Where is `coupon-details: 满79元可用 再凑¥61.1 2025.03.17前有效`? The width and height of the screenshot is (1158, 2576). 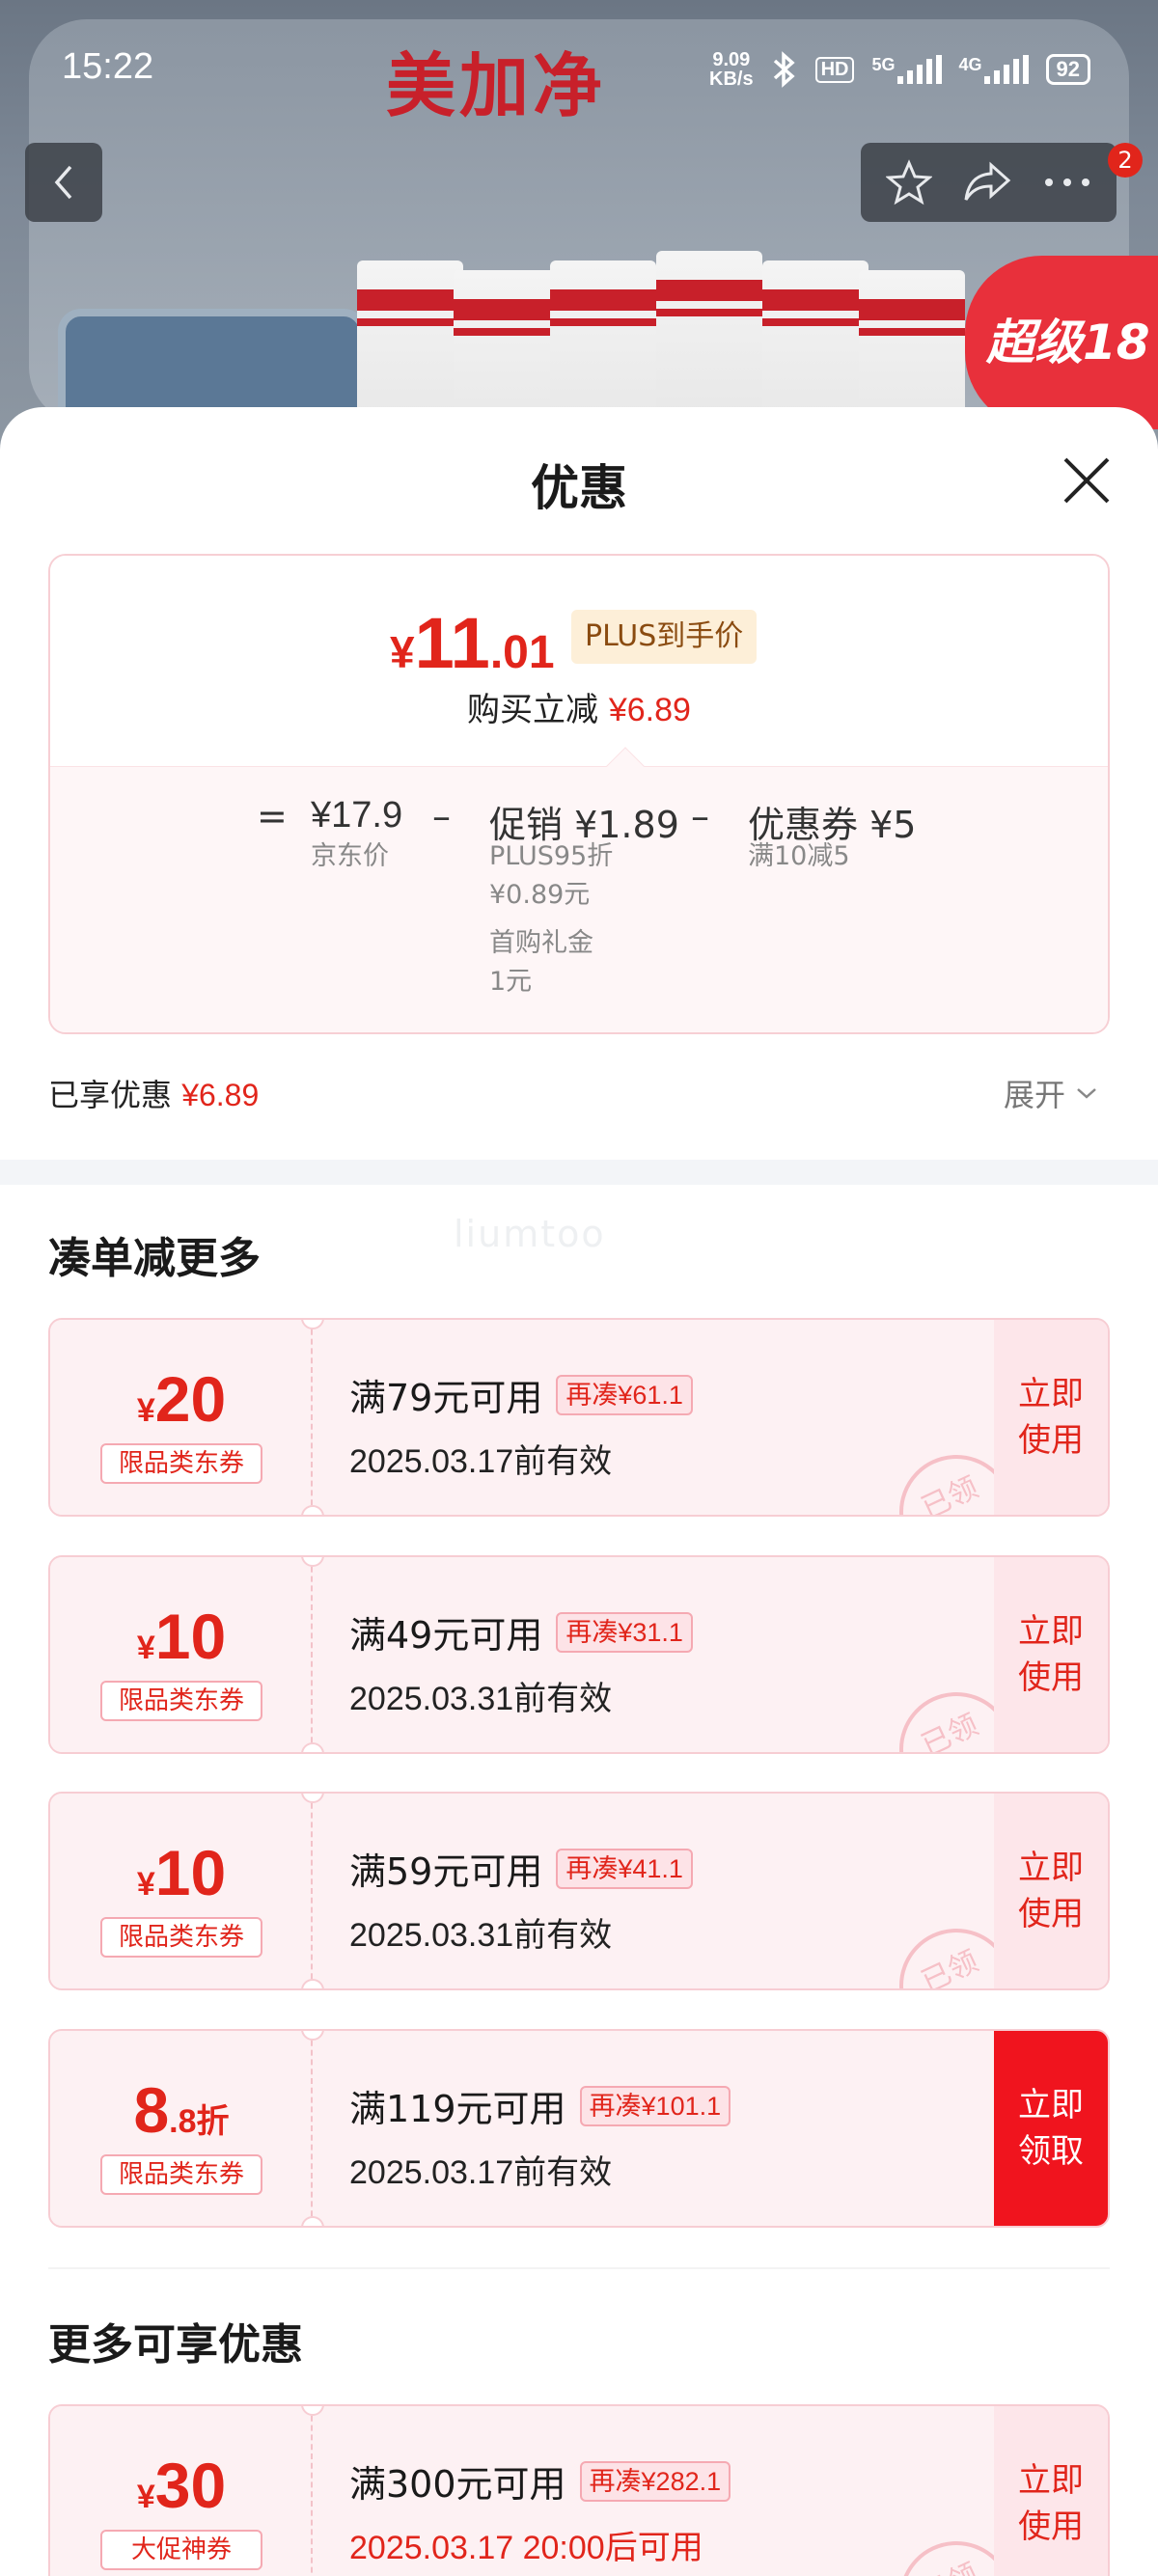 coupon-details: 满79元可用 再凑¥61.1 2025.03.17前有效 is located at coordinates (521, 1425).